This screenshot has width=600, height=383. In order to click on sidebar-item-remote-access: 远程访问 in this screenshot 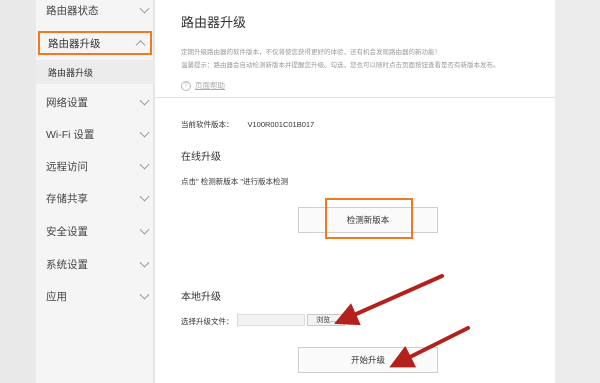, I will do `click(95, 166)`.